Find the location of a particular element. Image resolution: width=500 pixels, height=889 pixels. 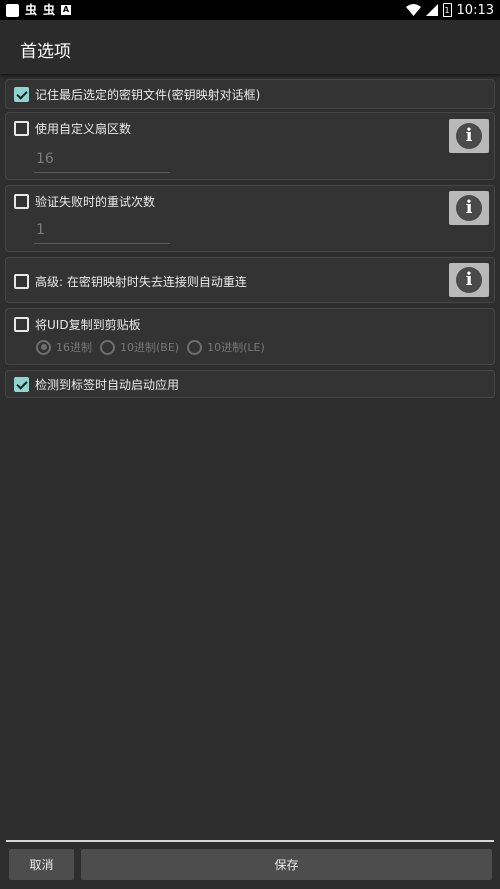

copy-uid-checkbox-row: 将UID复制到剪贴板 is located at coordinates (77, 324).